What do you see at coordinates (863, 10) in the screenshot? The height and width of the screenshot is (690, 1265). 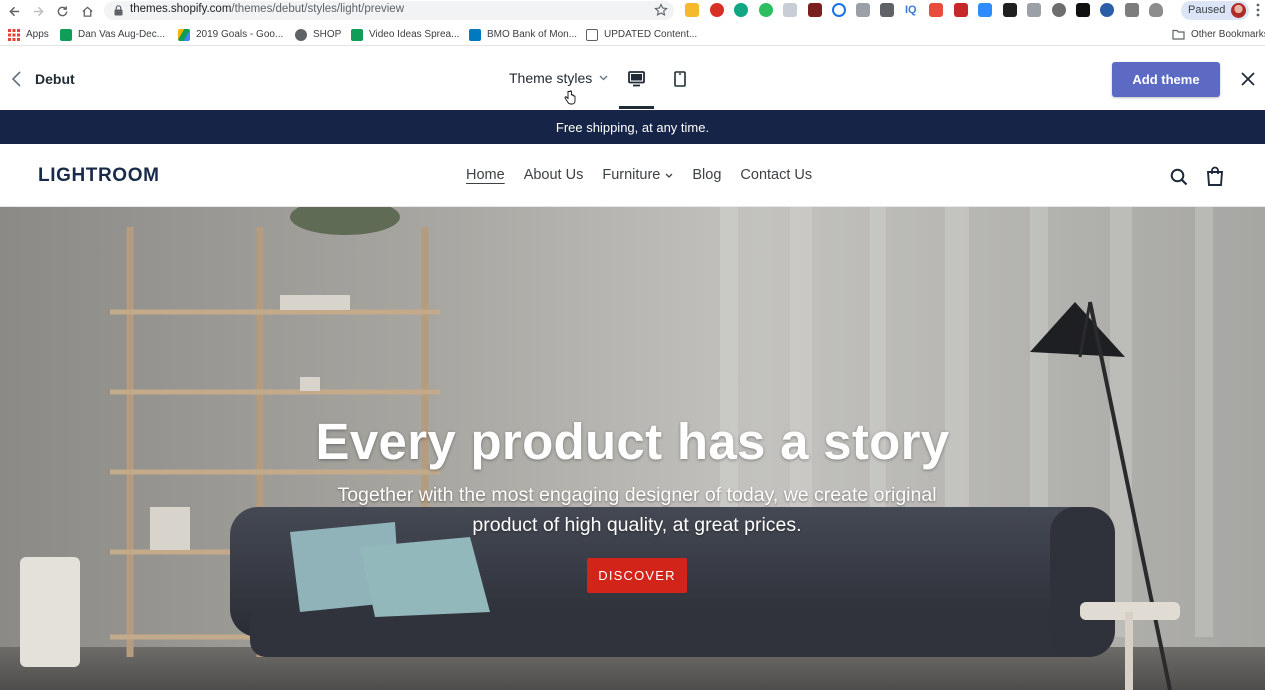 I see `extension-screen-icon` at bounding box center [863, 10].